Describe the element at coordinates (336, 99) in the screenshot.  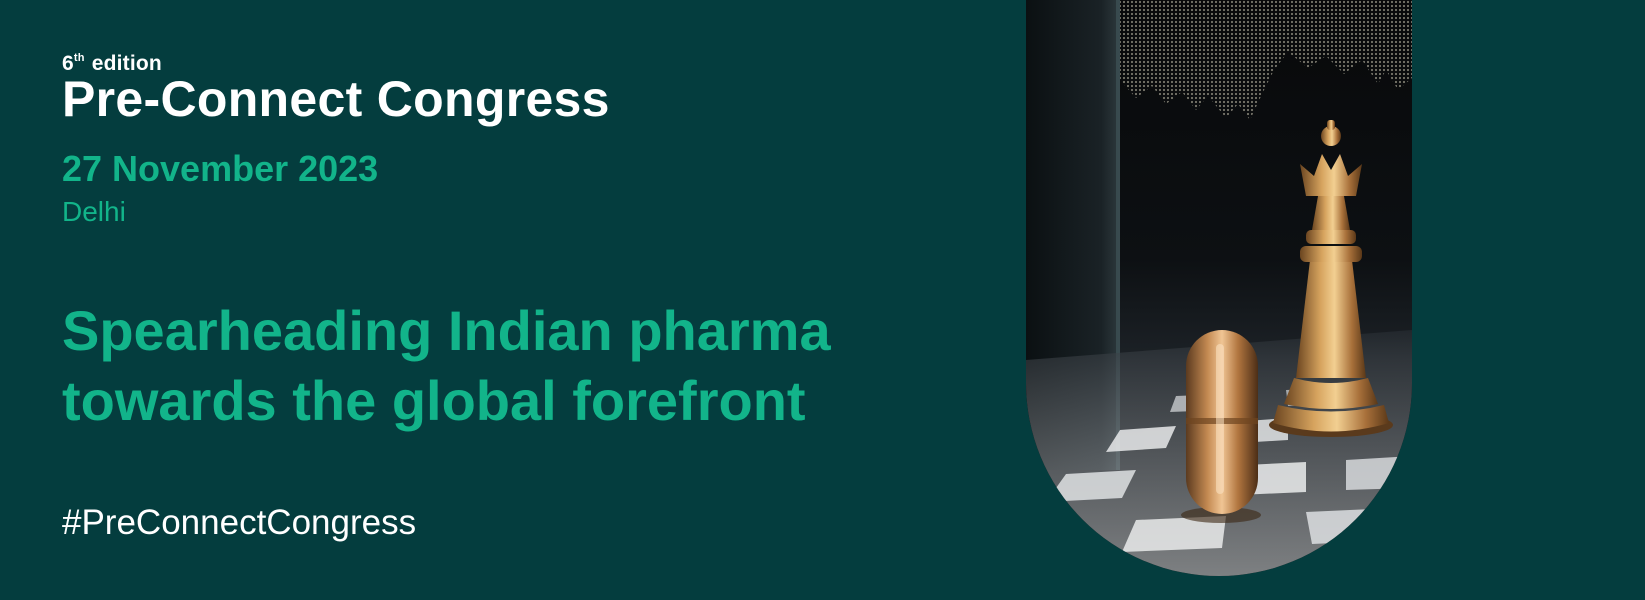
I see `event-title: Pre-Connect Congress` at that location.